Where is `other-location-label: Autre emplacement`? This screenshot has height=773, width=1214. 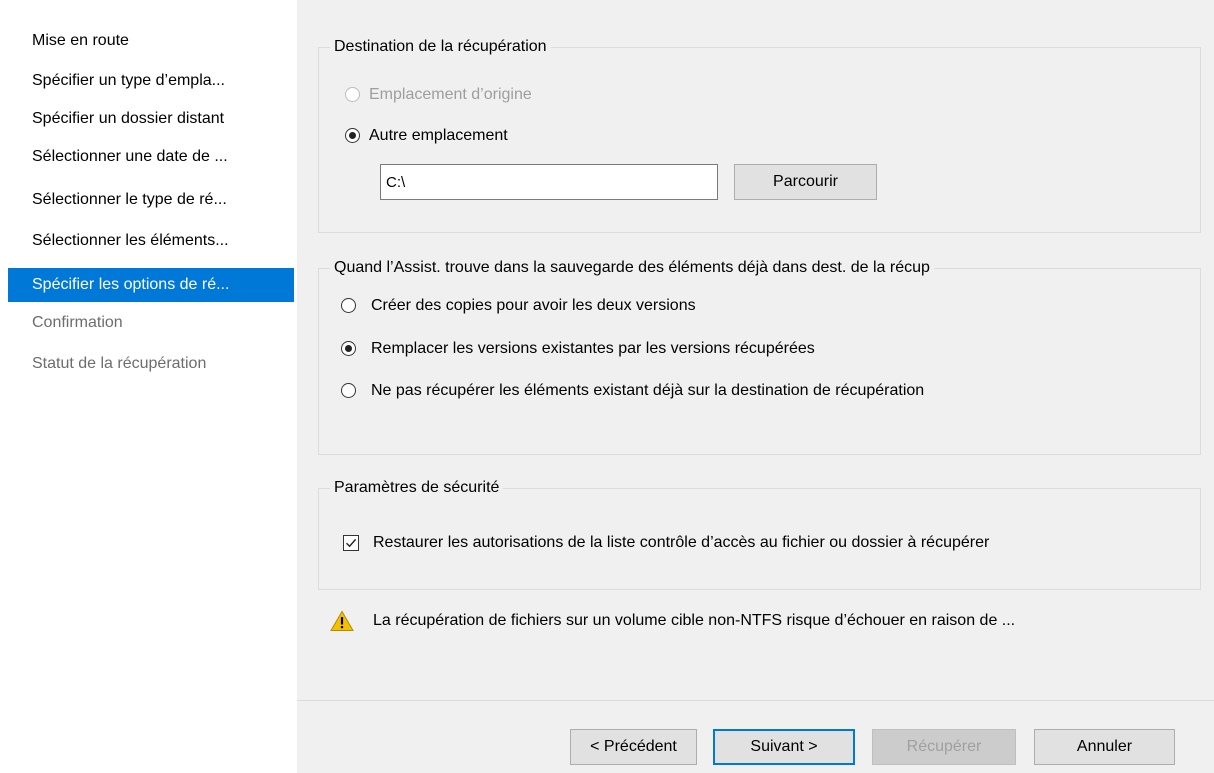
other-location-label: Autre emplacement is located at coordinates (438, 136).